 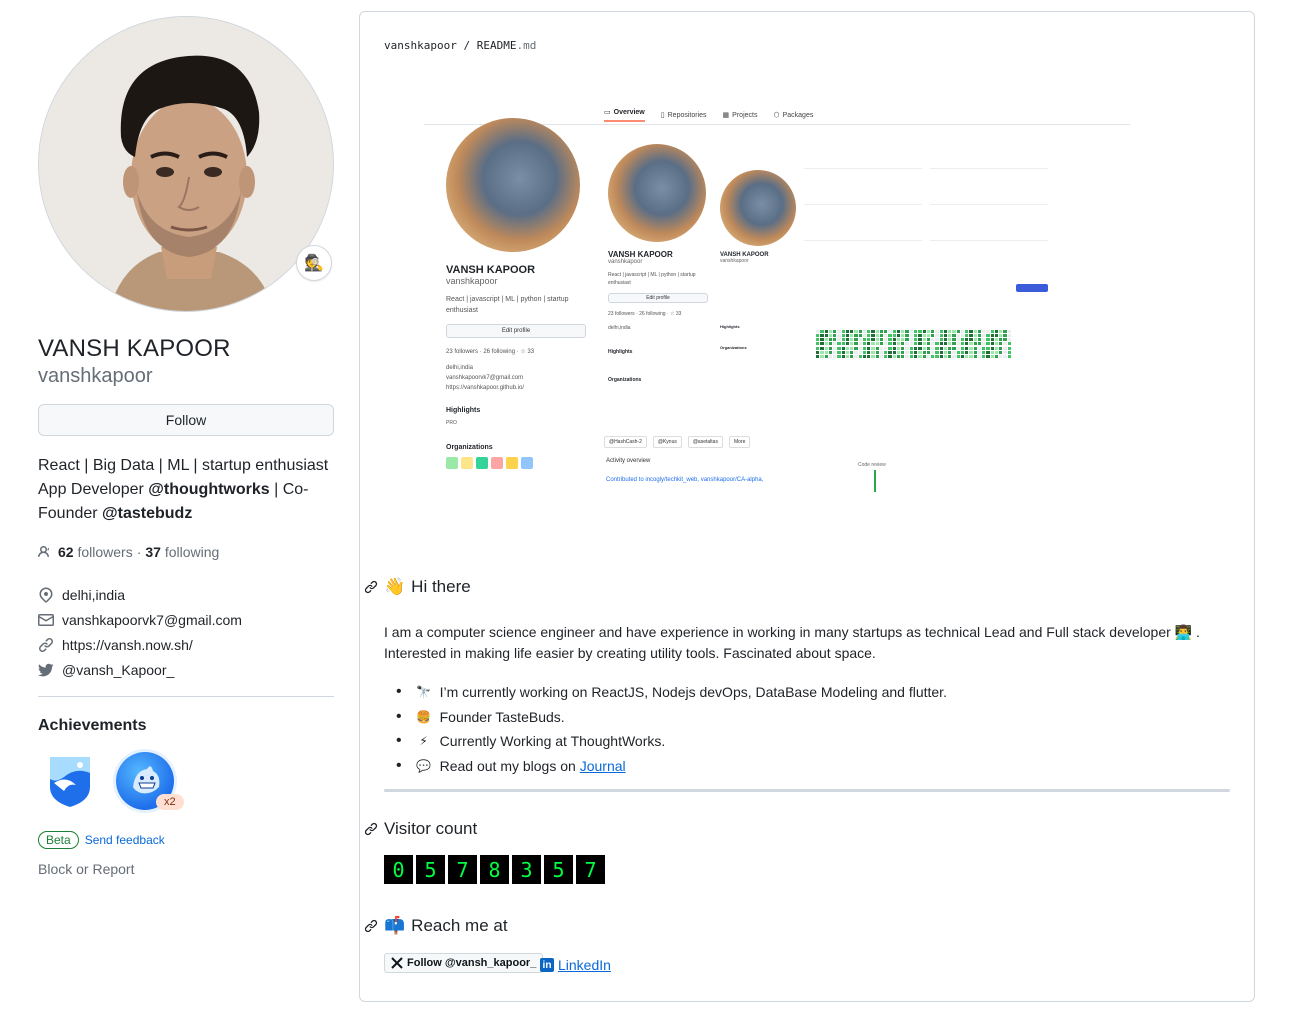 I want to click on readme-path-ext: .md, so click(x=526, y=45).